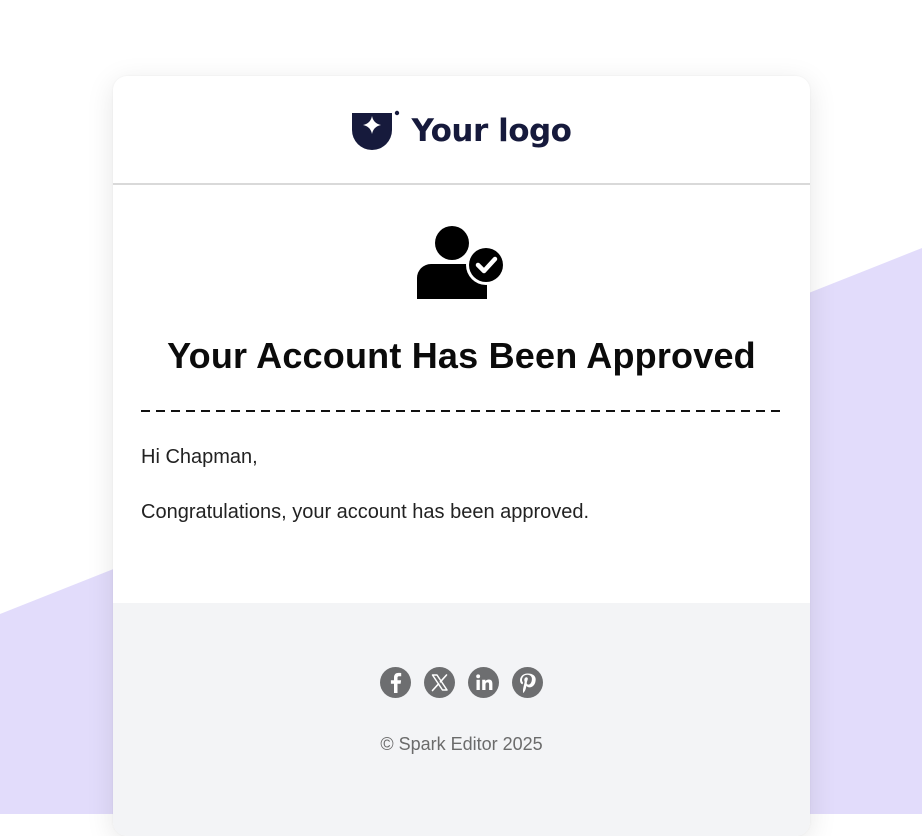 The image size is (922, 836). Describe the element at coordinates (483, 682) in the screenshot. I see `linkedin-icon` at that location.